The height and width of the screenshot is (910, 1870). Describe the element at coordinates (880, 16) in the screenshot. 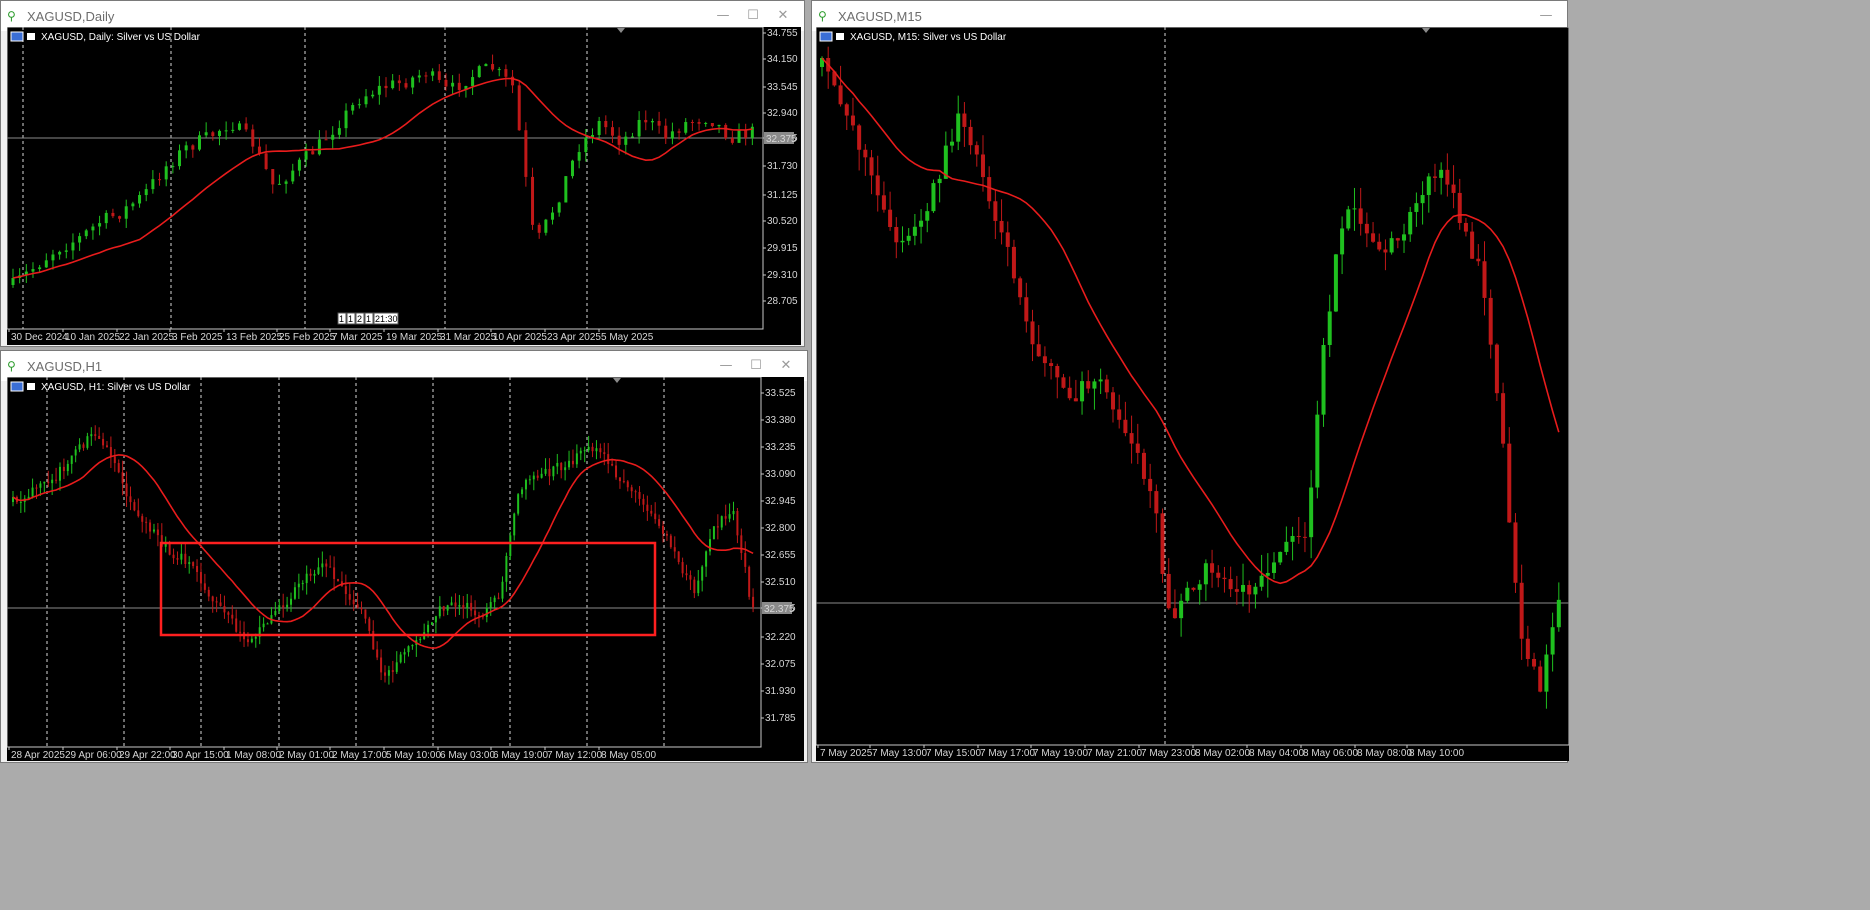

I see `window-title-m15: XAGUSD,M15` at that location.